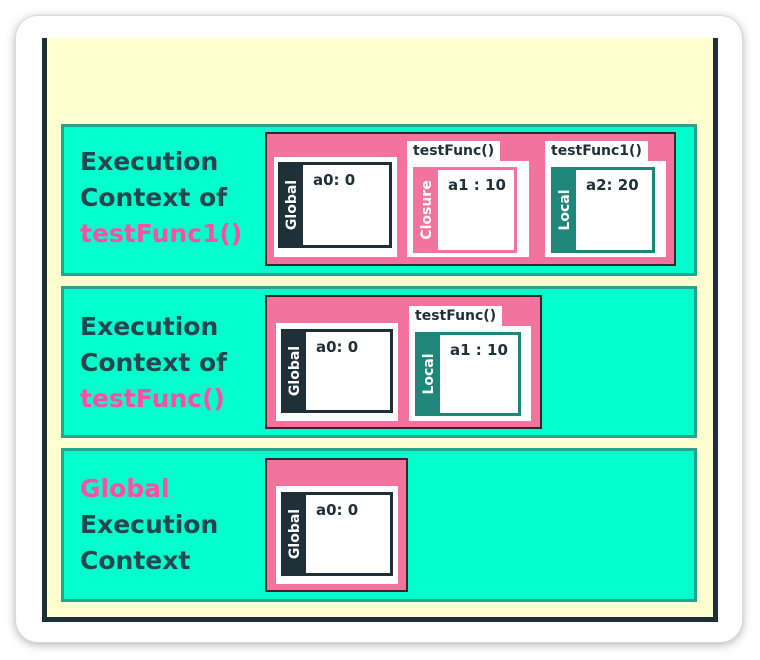  I want to click on scope-strip: Closure, so click(427, 210).